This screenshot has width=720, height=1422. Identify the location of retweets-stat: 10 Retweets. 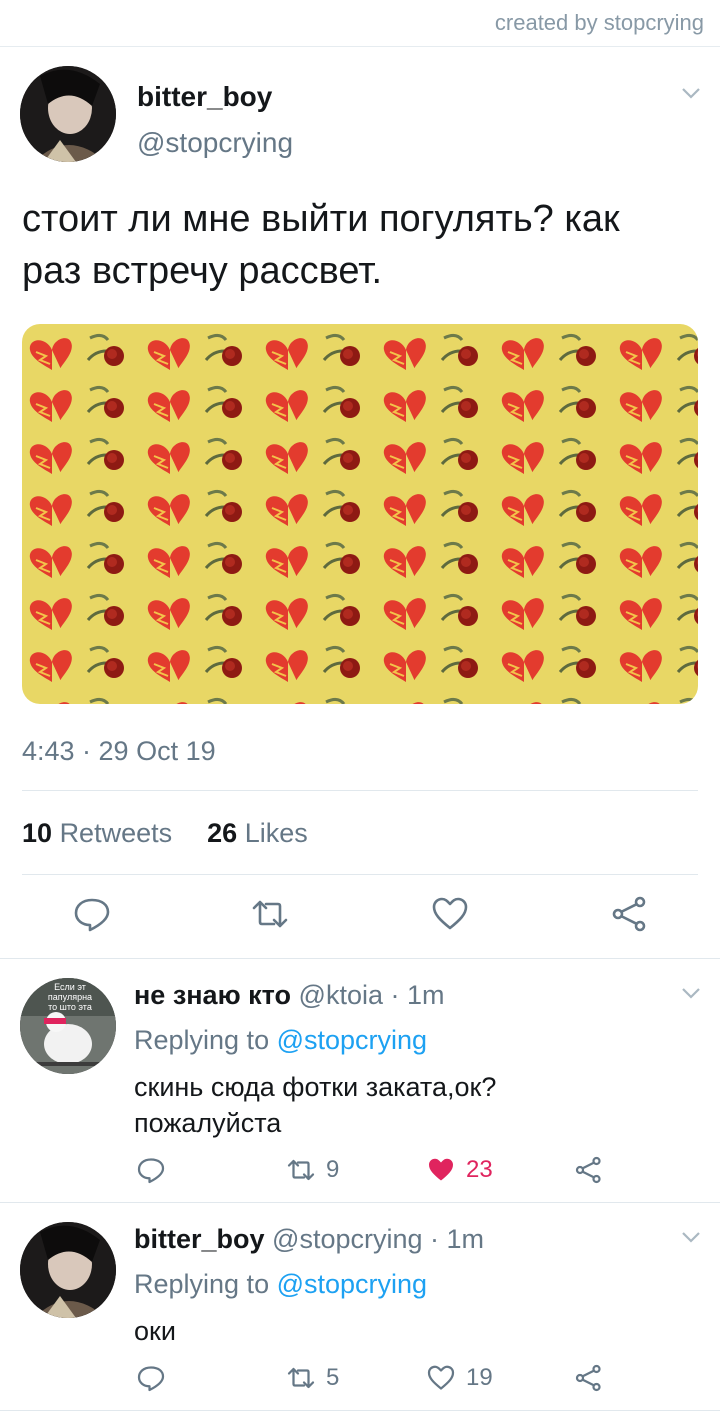
(97, 833).